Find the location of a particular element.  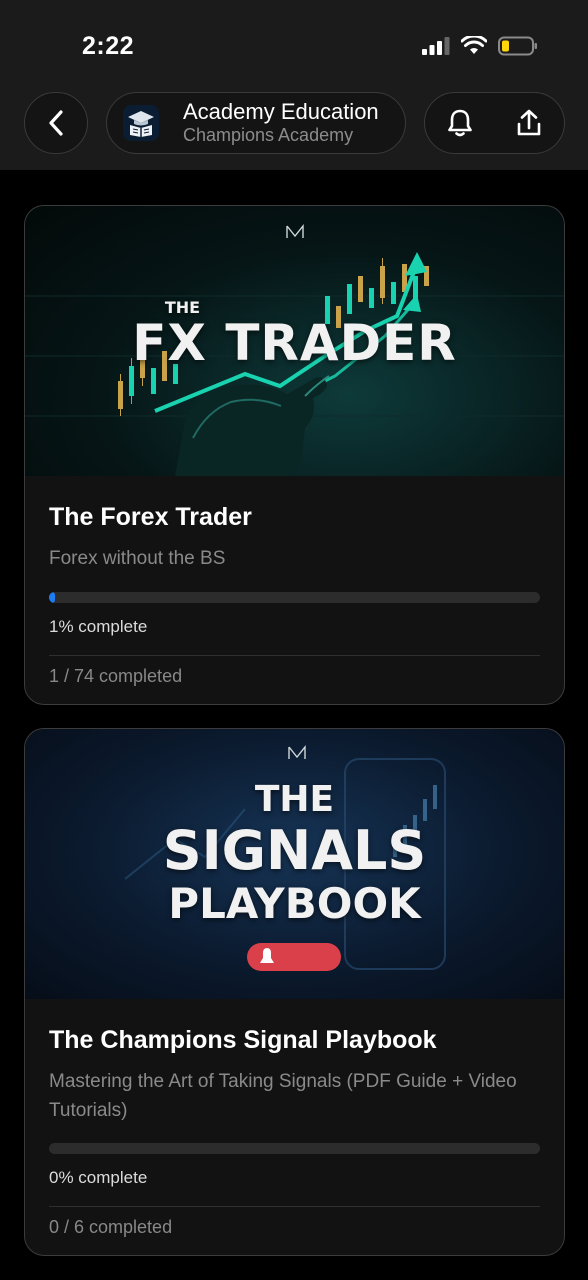

header-actions is located at coordinates (494, 123).